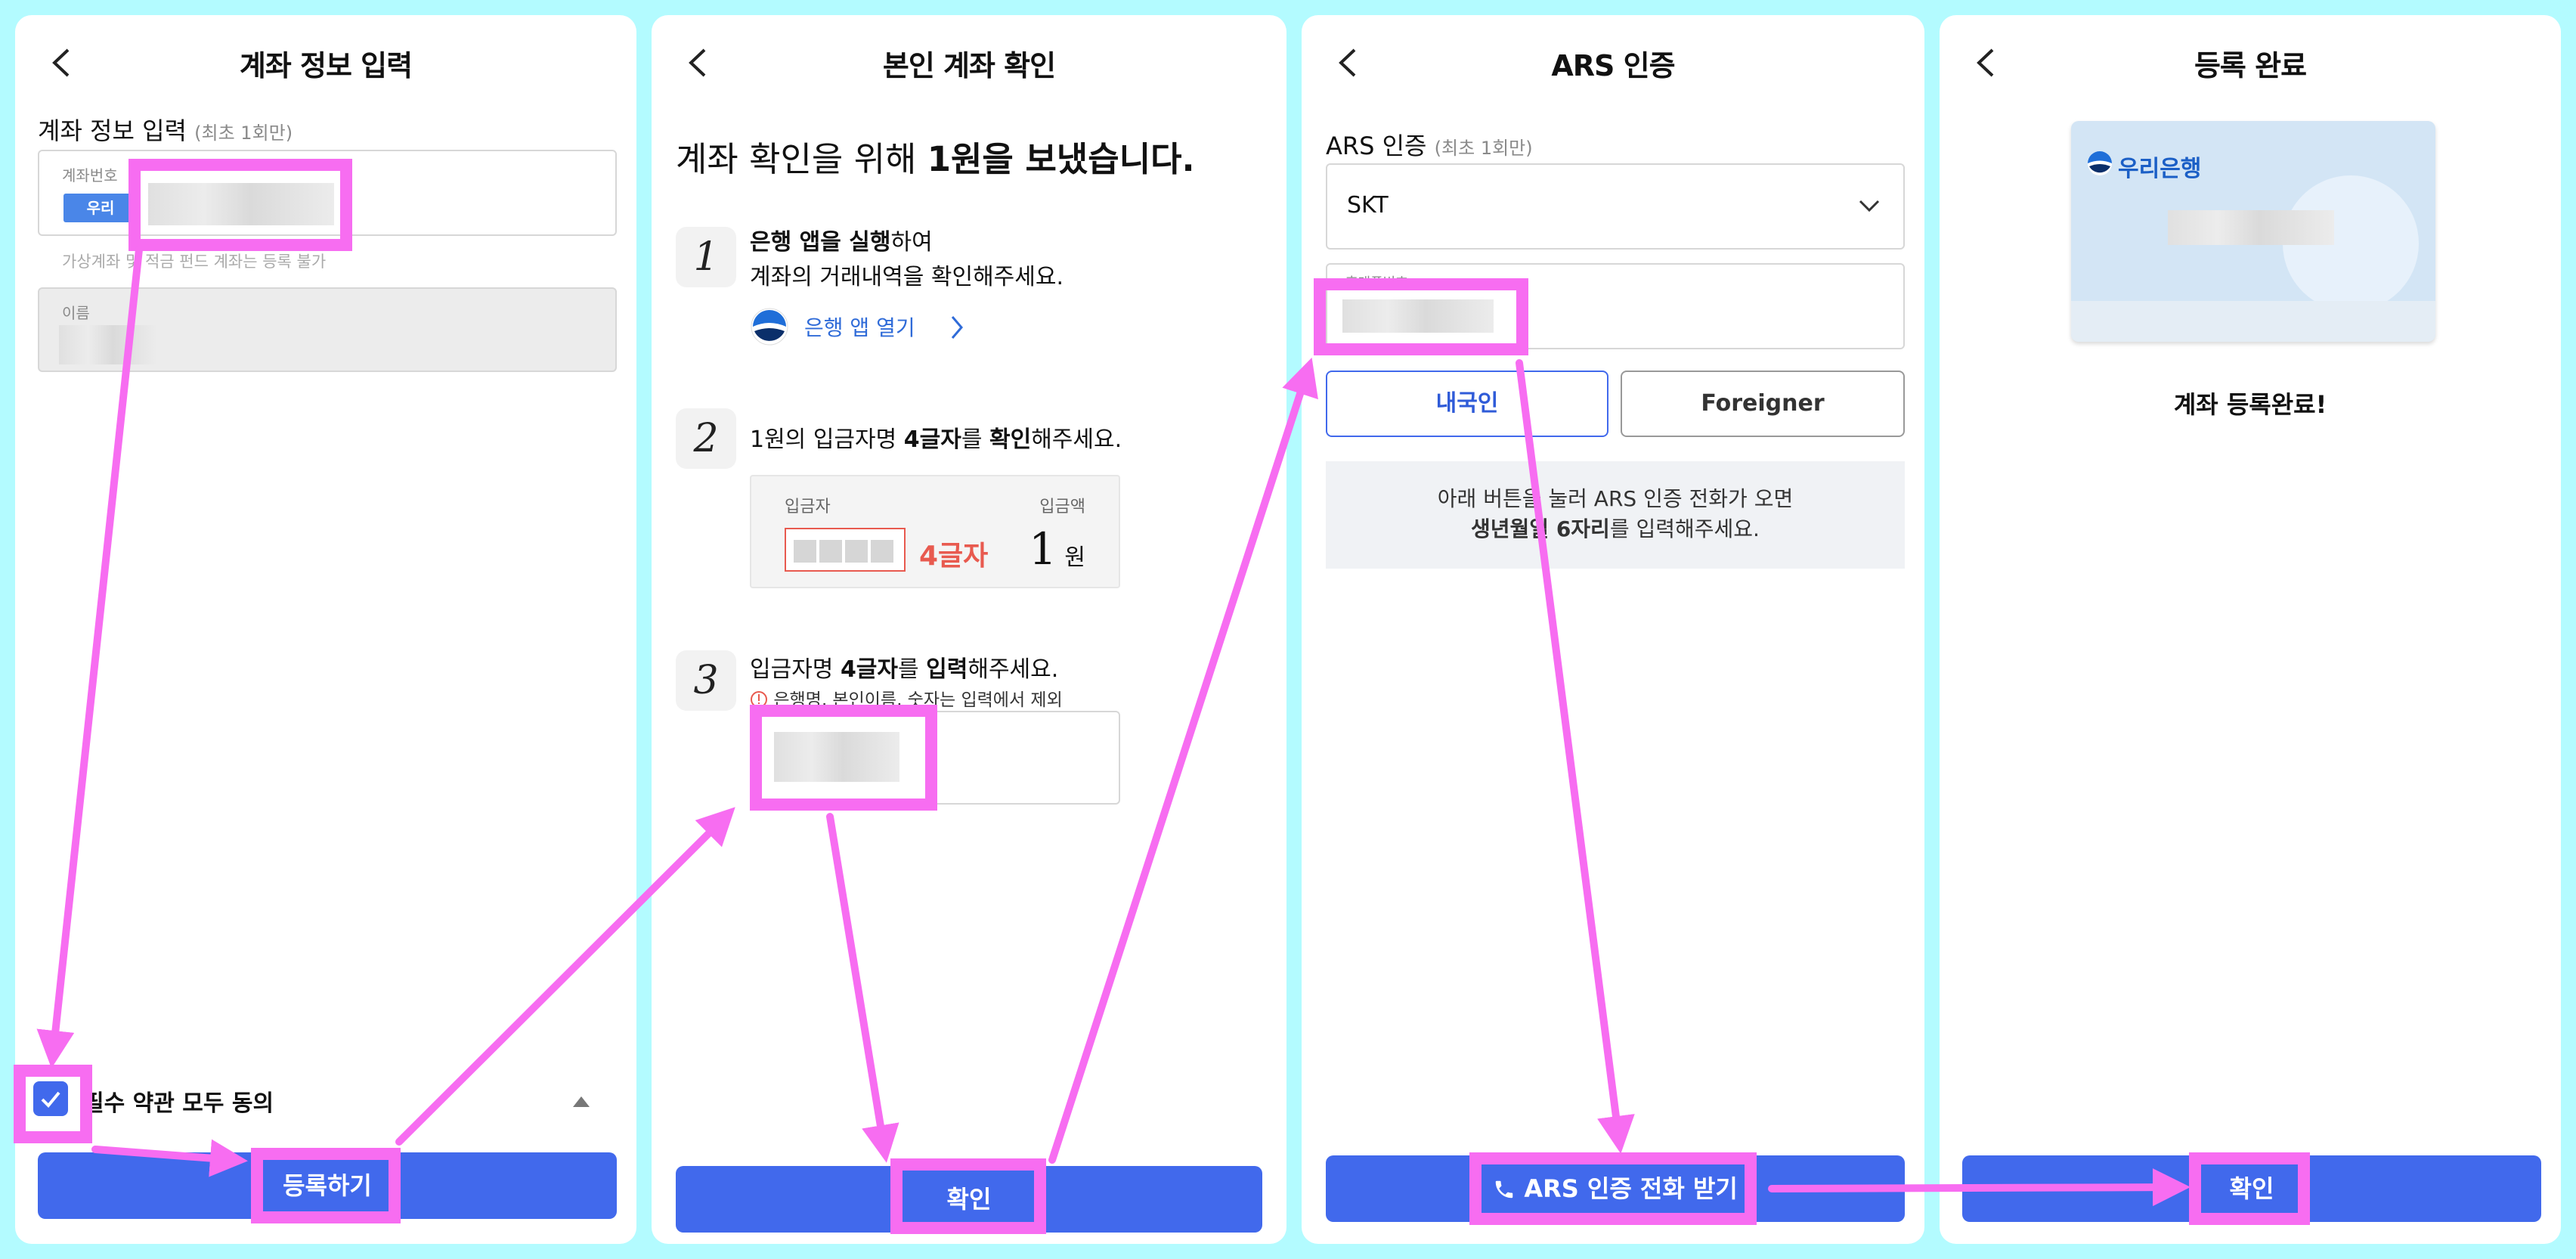 Image resolution: width=2576 pixels, height=1259 pixels. I want to click on chevron-right-icon, so click(957, 327).